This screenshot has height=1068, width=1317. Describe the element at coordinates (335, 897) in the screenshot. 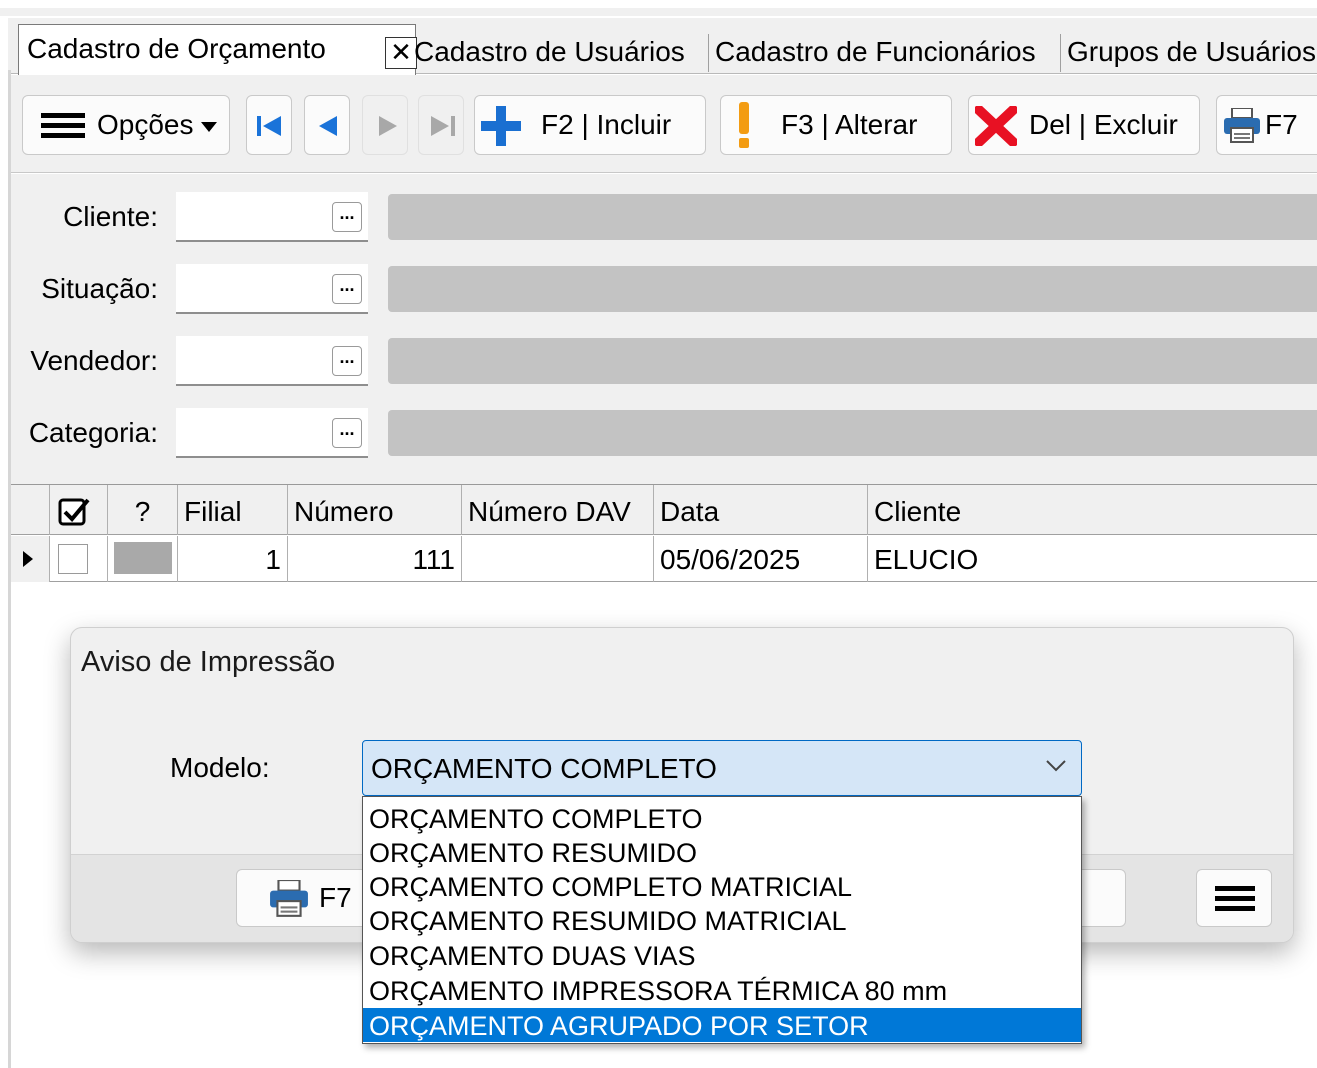

I see `dialog-print-label: F7` at that location.